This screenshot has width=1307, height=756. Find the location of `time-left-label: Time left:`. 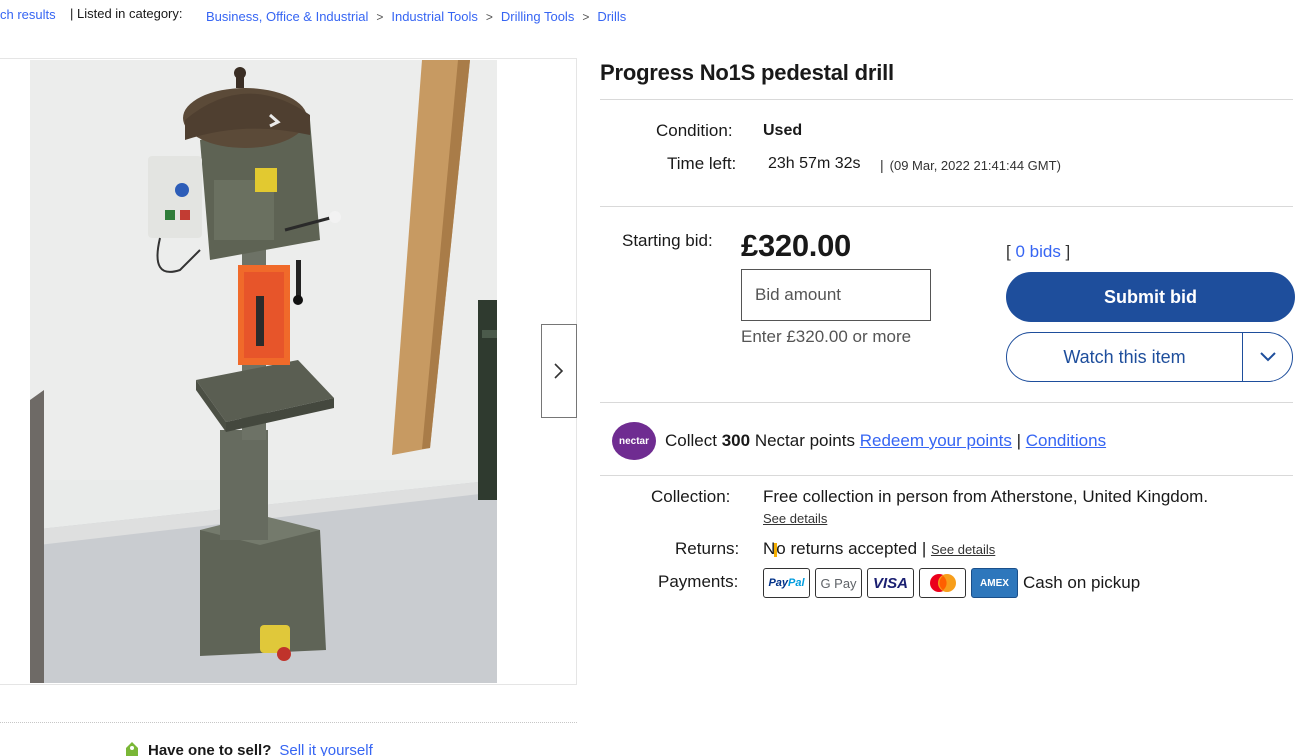

time-left-label: Time left: is located at coordinates (702, 163).